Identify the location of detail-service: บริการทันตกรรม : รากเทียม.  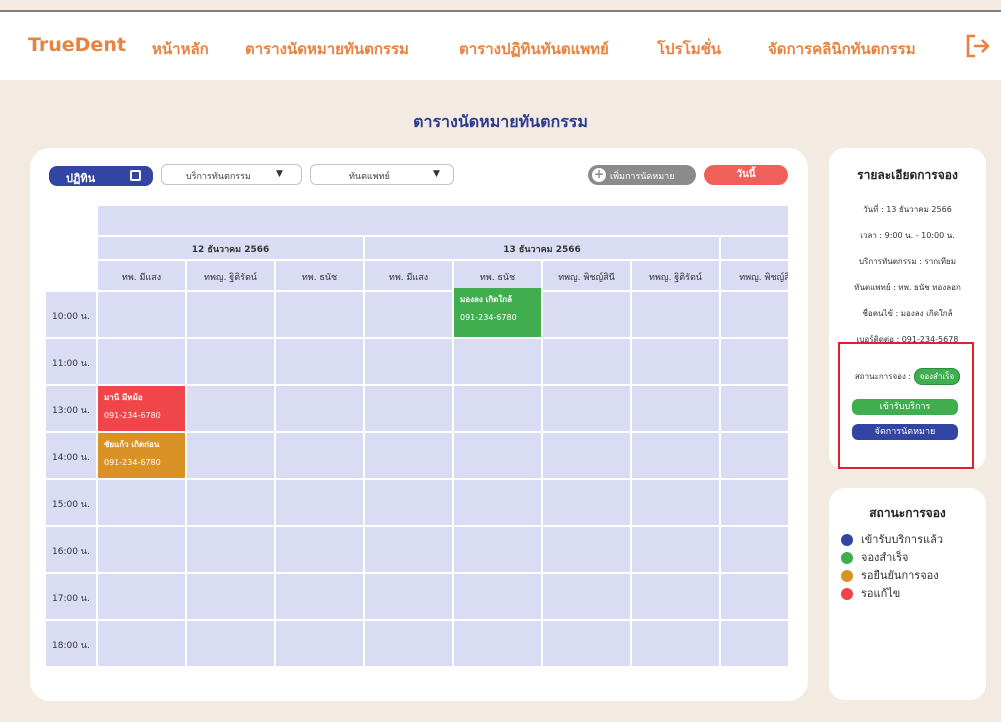
(907, 261).